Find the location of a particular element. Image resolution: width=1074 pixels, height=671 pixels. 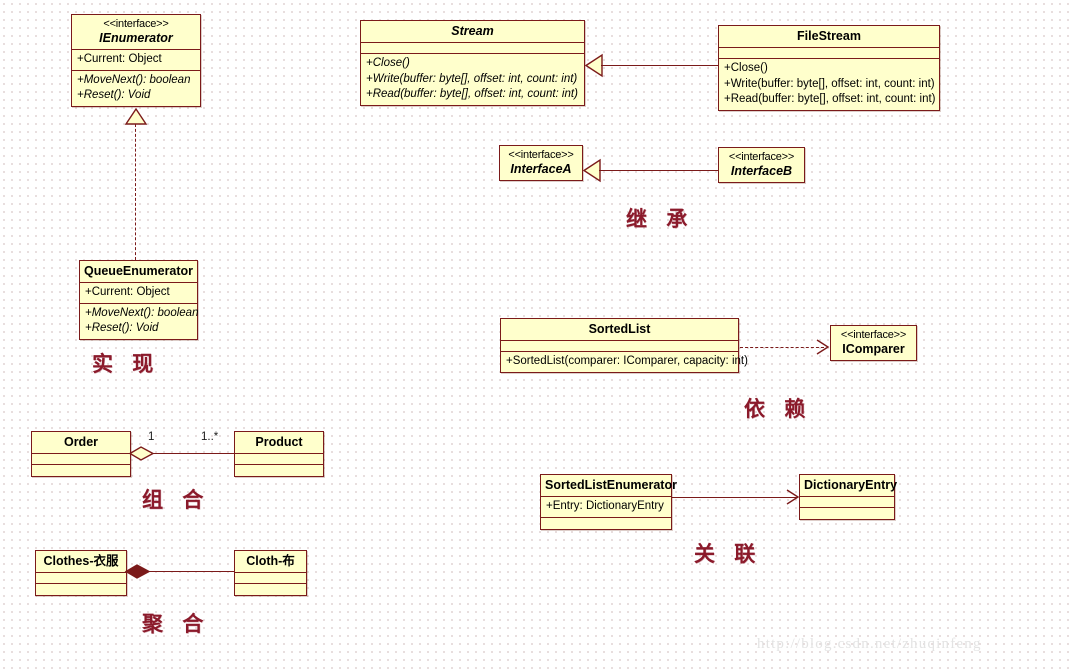

attributes-compartment-clothes is located at coordinates (81, 579).